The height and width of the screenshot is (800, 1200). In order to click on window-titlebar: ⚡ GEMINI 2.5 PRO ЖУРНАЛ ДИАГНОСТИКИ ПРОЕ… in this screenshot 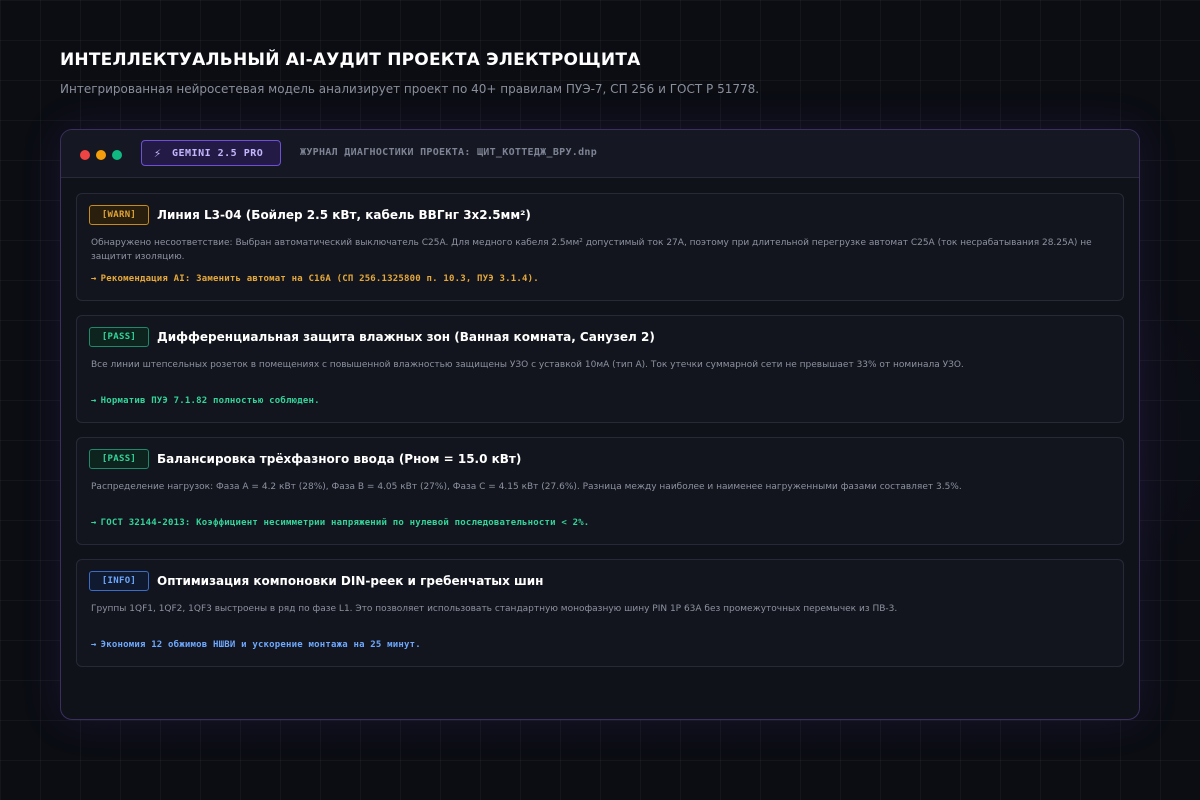, I will do `click(600, 154)`.